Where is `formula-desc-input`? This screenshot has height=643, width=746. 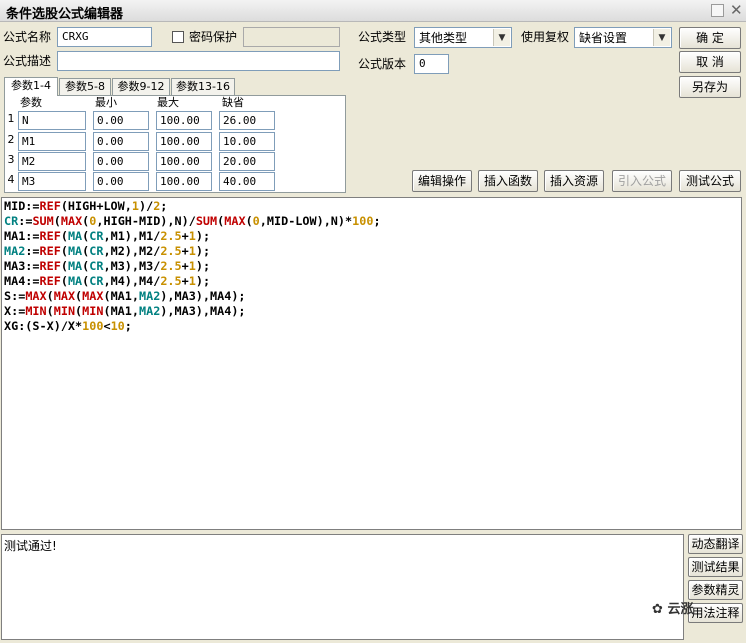 formula-desc-input is located at coordinates (198, 61).